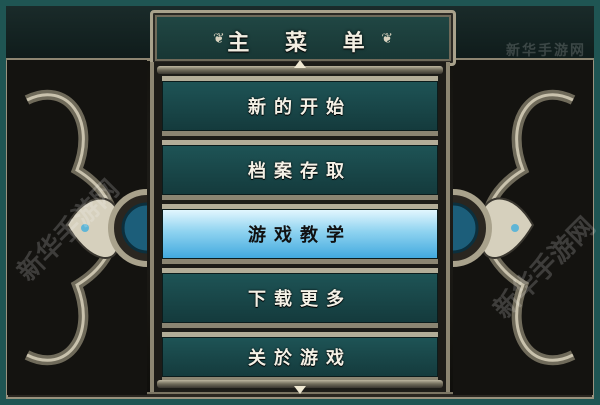 The height and width of the screenshot is (405, 600). I want to click on scroll-down-arrow-icon, so click(300, 390).